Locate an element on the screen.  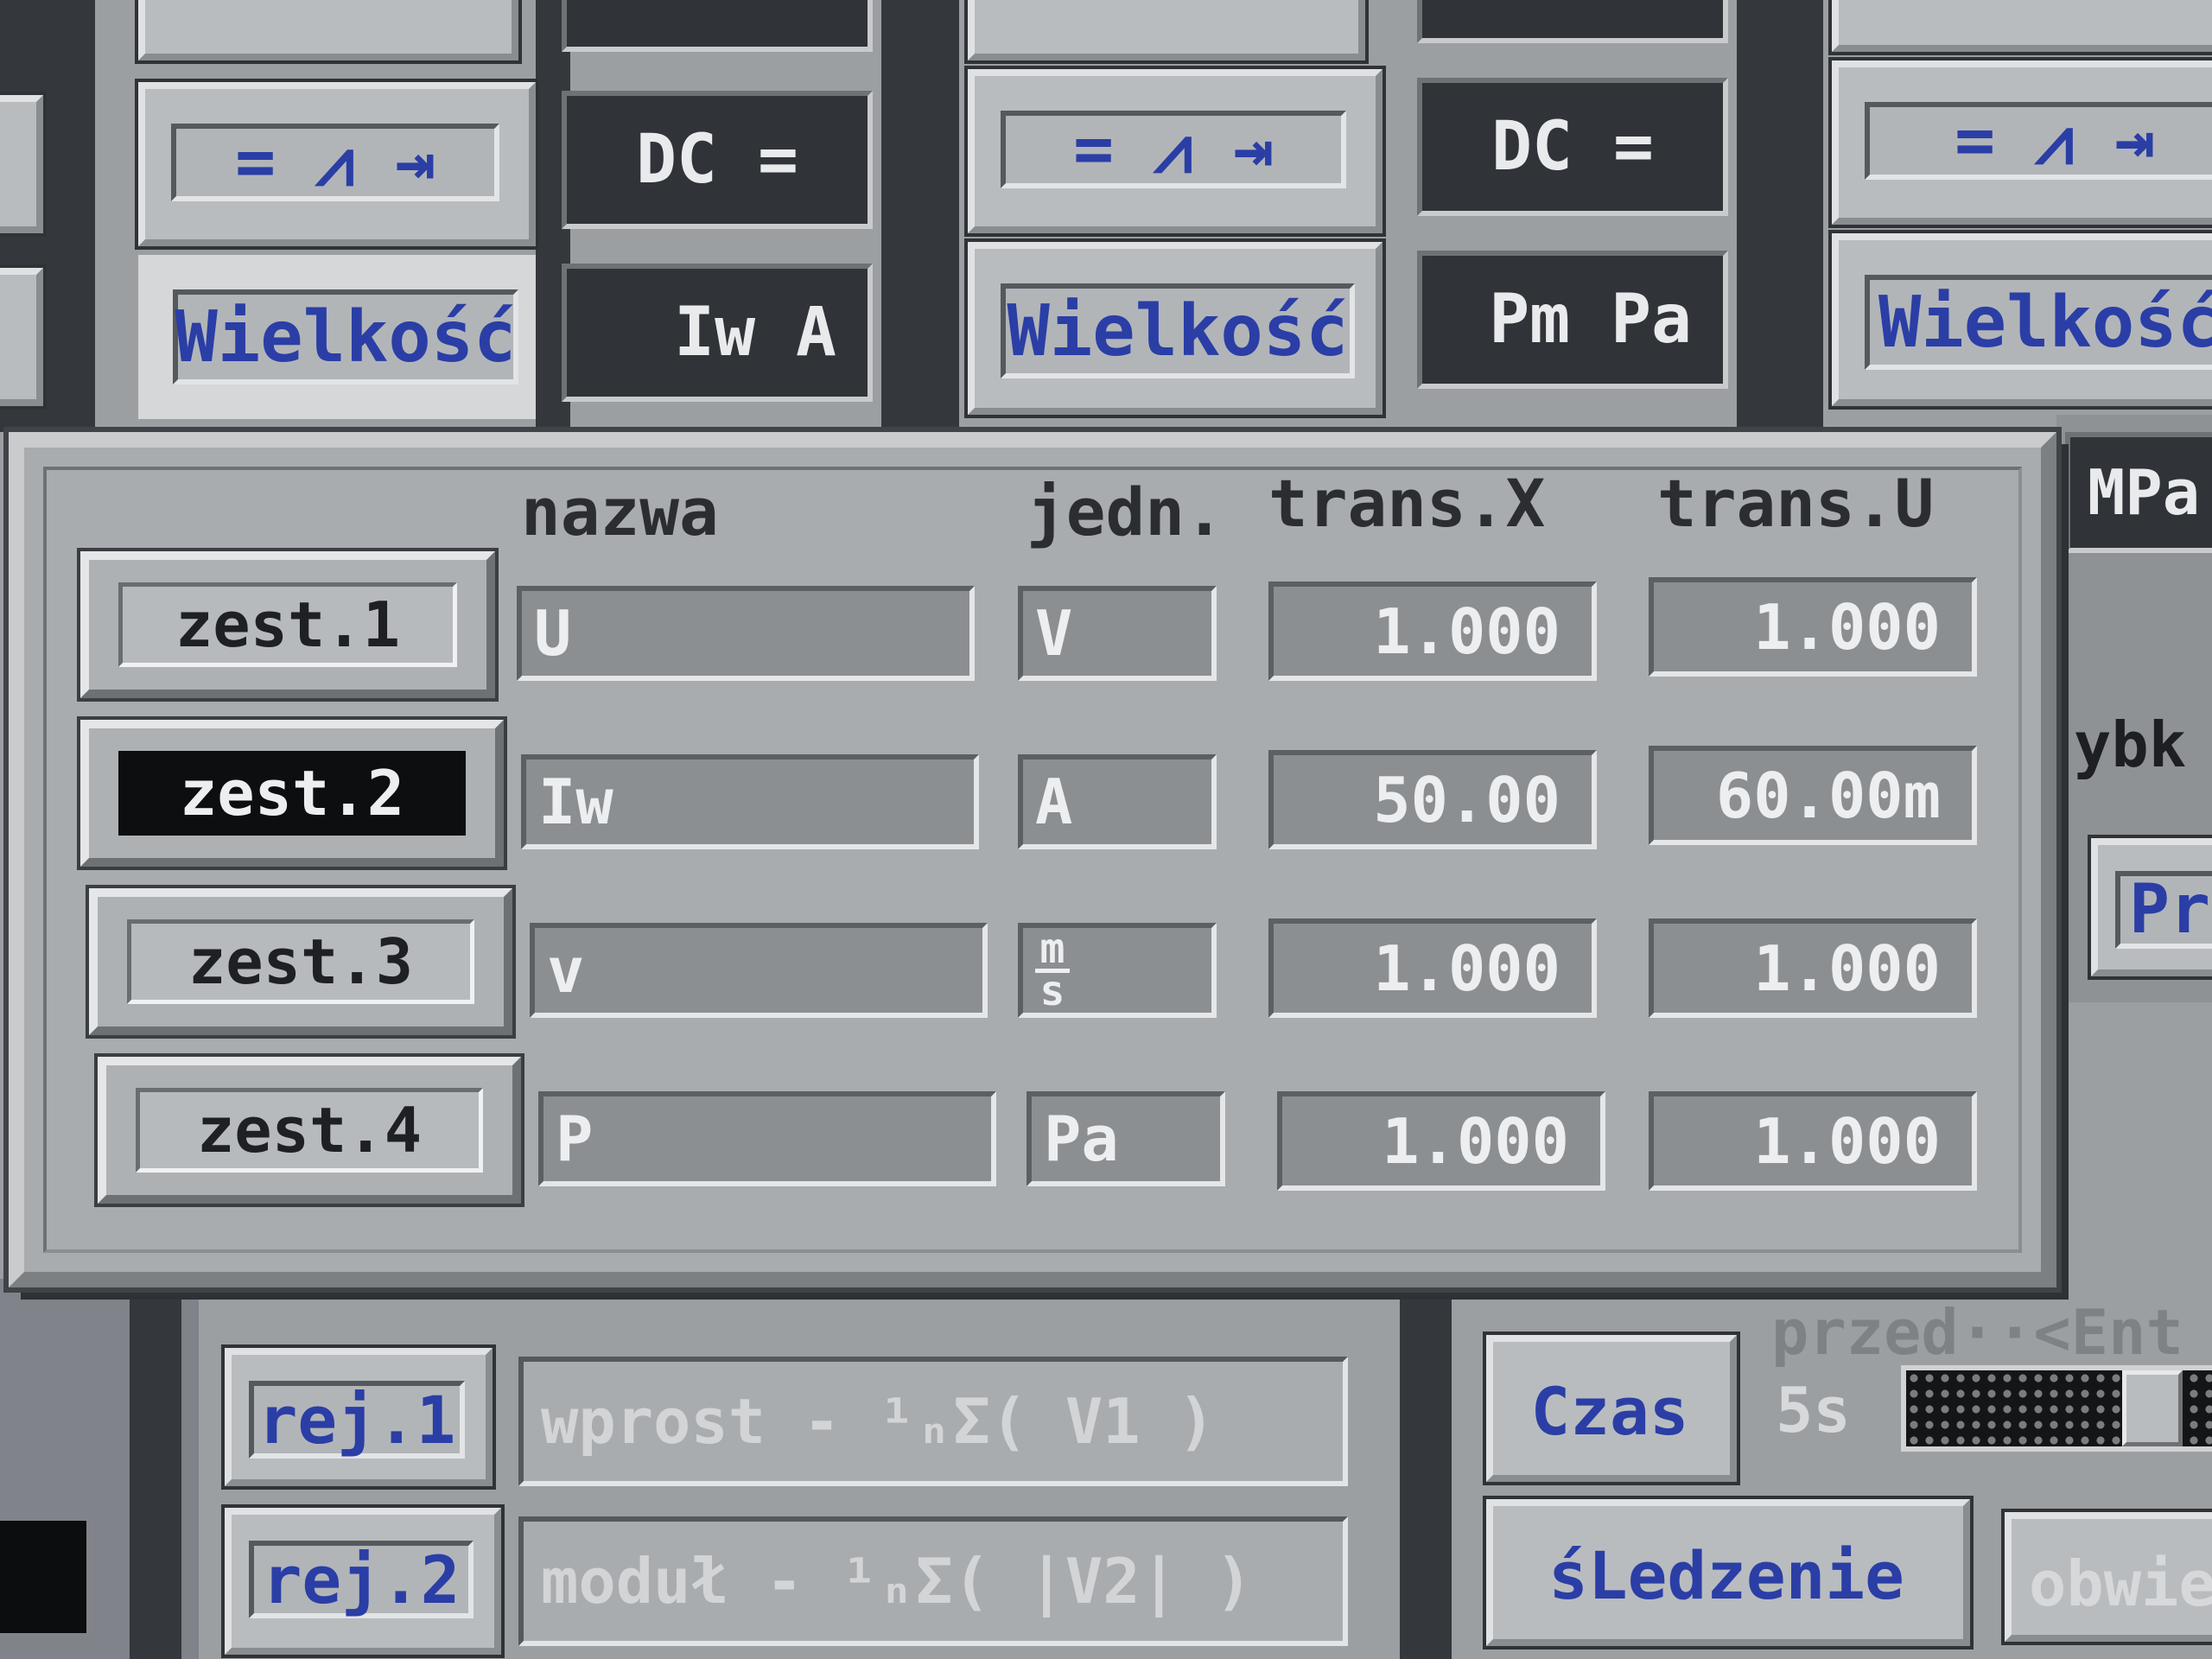
header-transu: trans.U is located at coordinates (1796, 504).